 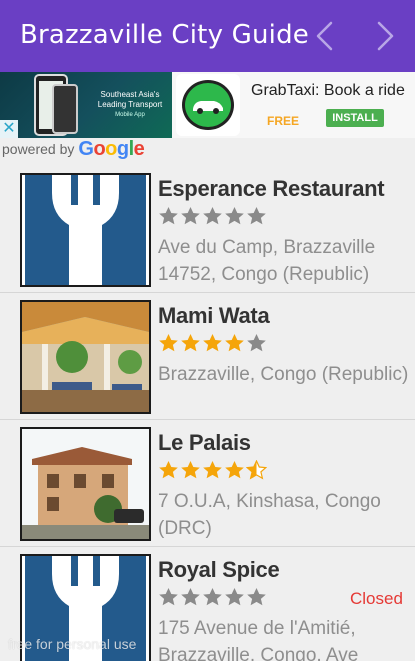 What do you see at coordinates (324, 36) in the screenshot?
I see `chevron-left-icon` at bounding box center [324, 36].